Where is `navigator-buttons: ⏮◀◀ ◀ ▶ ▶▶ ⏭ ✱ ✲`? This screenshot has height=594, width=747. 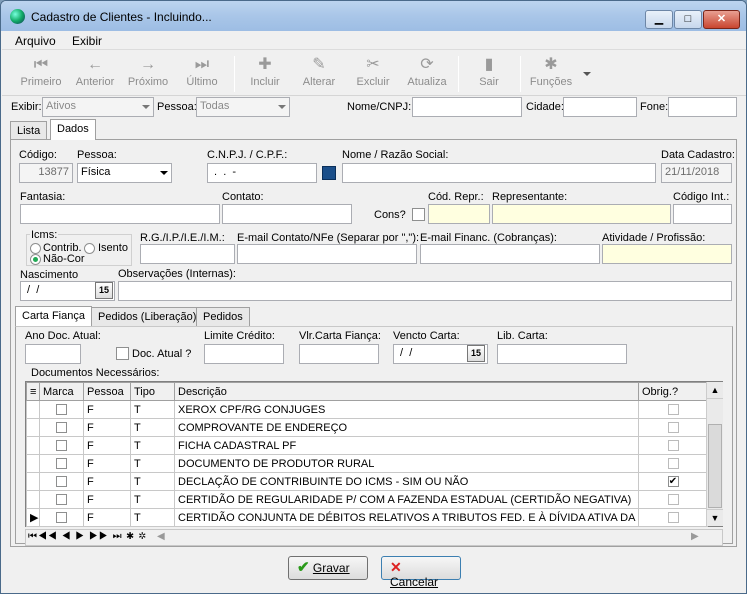
navigator-buttons: ⏮◀◀ ◀ ▶ ▶▶ ⏭ ✱ ✲ is located at coordinates (87, 536).